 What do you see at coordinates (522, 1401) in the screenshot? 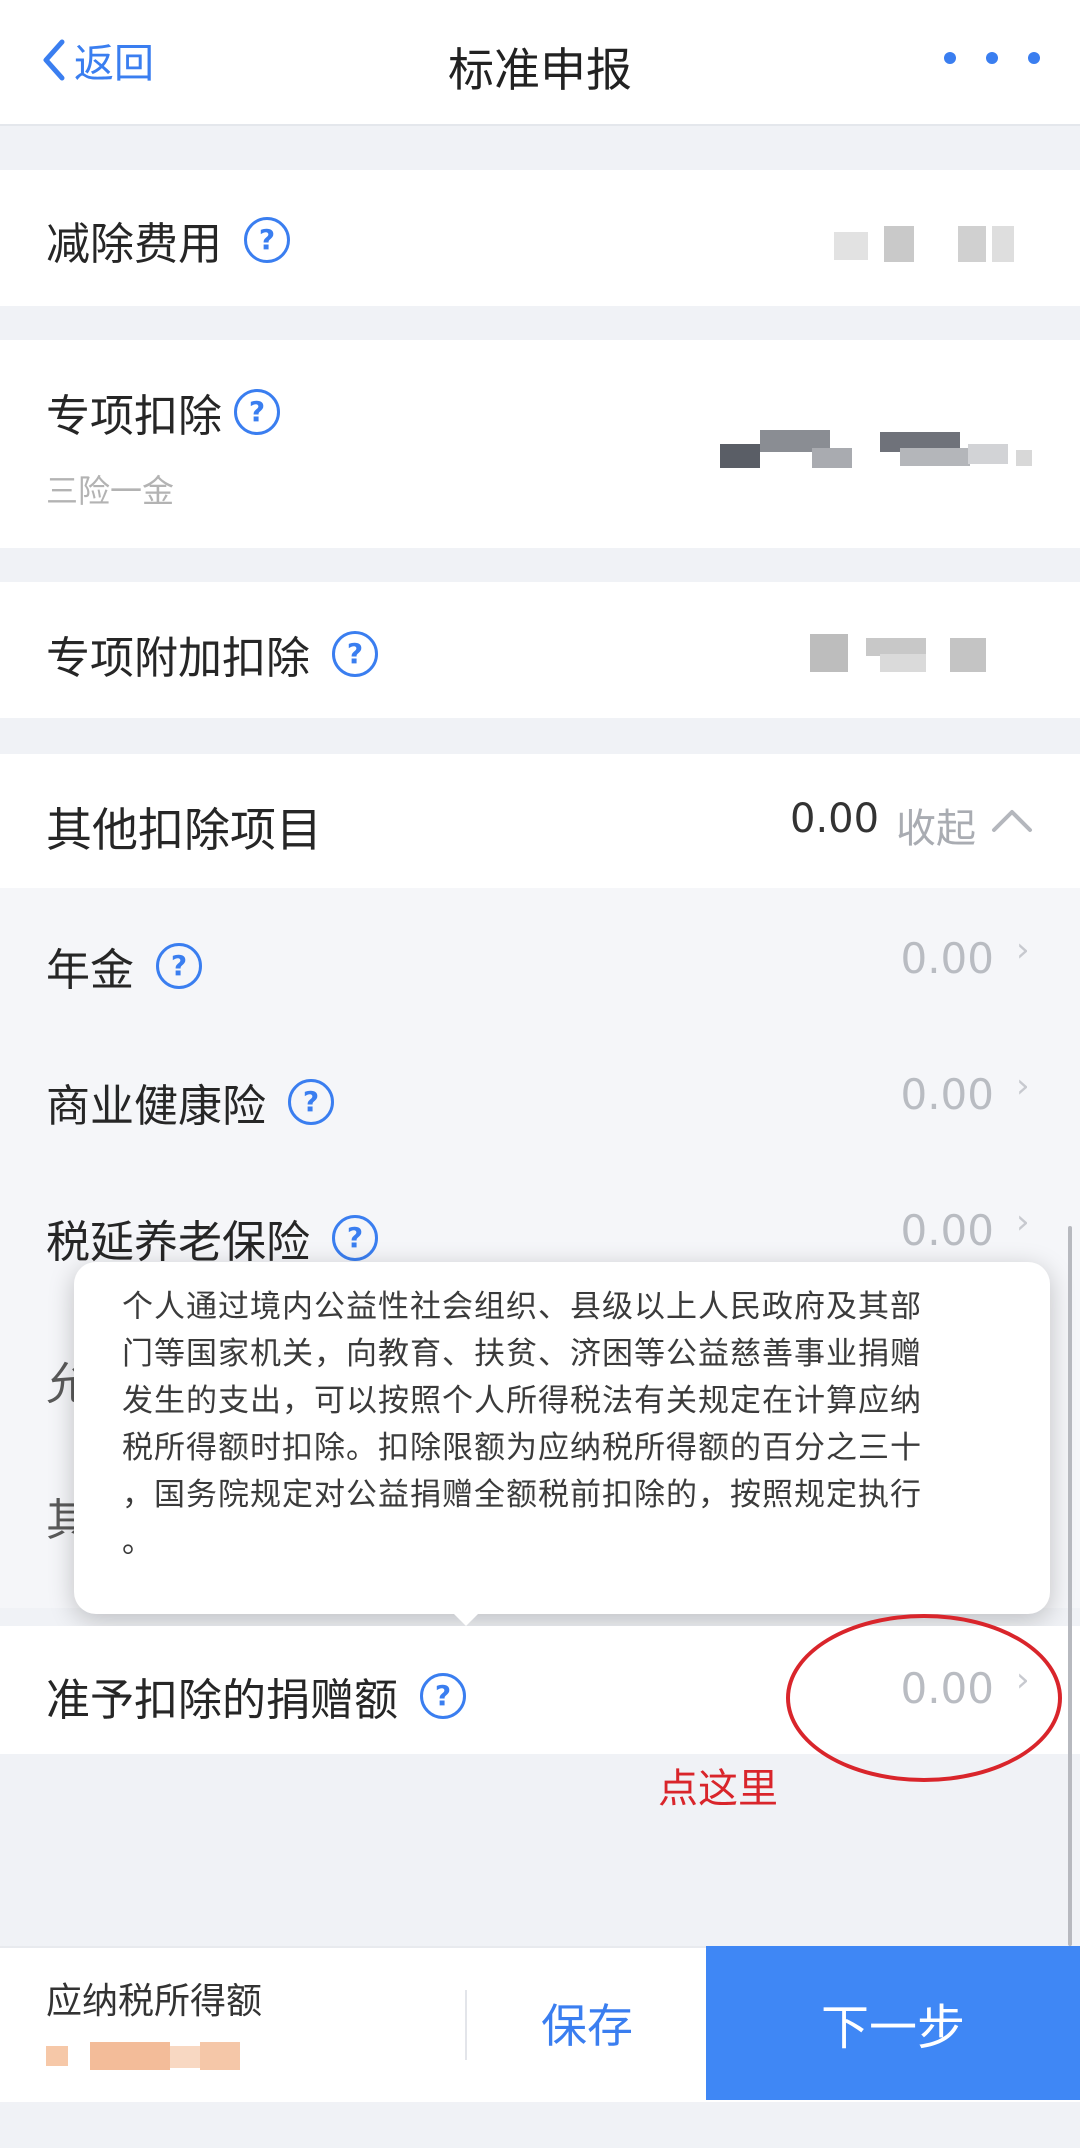
I see `tooltip-line: 发生的支出，可以按照个人所得税法有关规定在计算应纳` at bounding box center [522, 1401].